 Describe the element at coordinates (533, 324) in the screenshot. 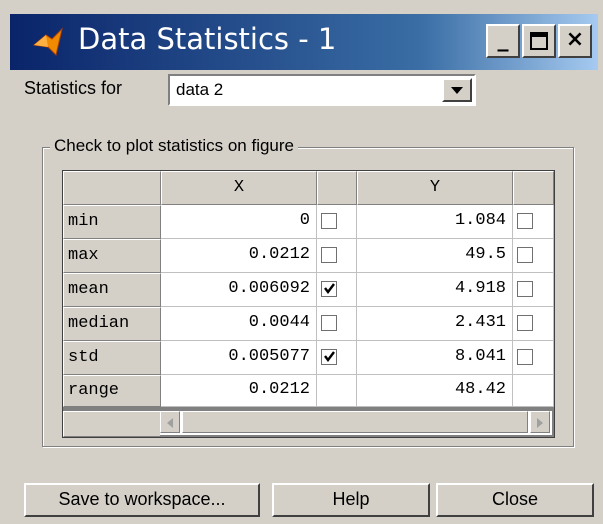

I see `check-cell-y-median` at that location.